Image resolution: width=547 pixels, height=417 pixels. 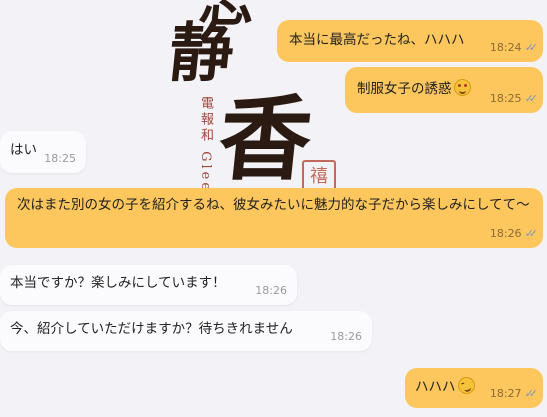 What do you see at coordinates (227, 17) in the screenshot?
I see `wallpaper-calligraphy-top: 志` at bounding box center [227, 17].